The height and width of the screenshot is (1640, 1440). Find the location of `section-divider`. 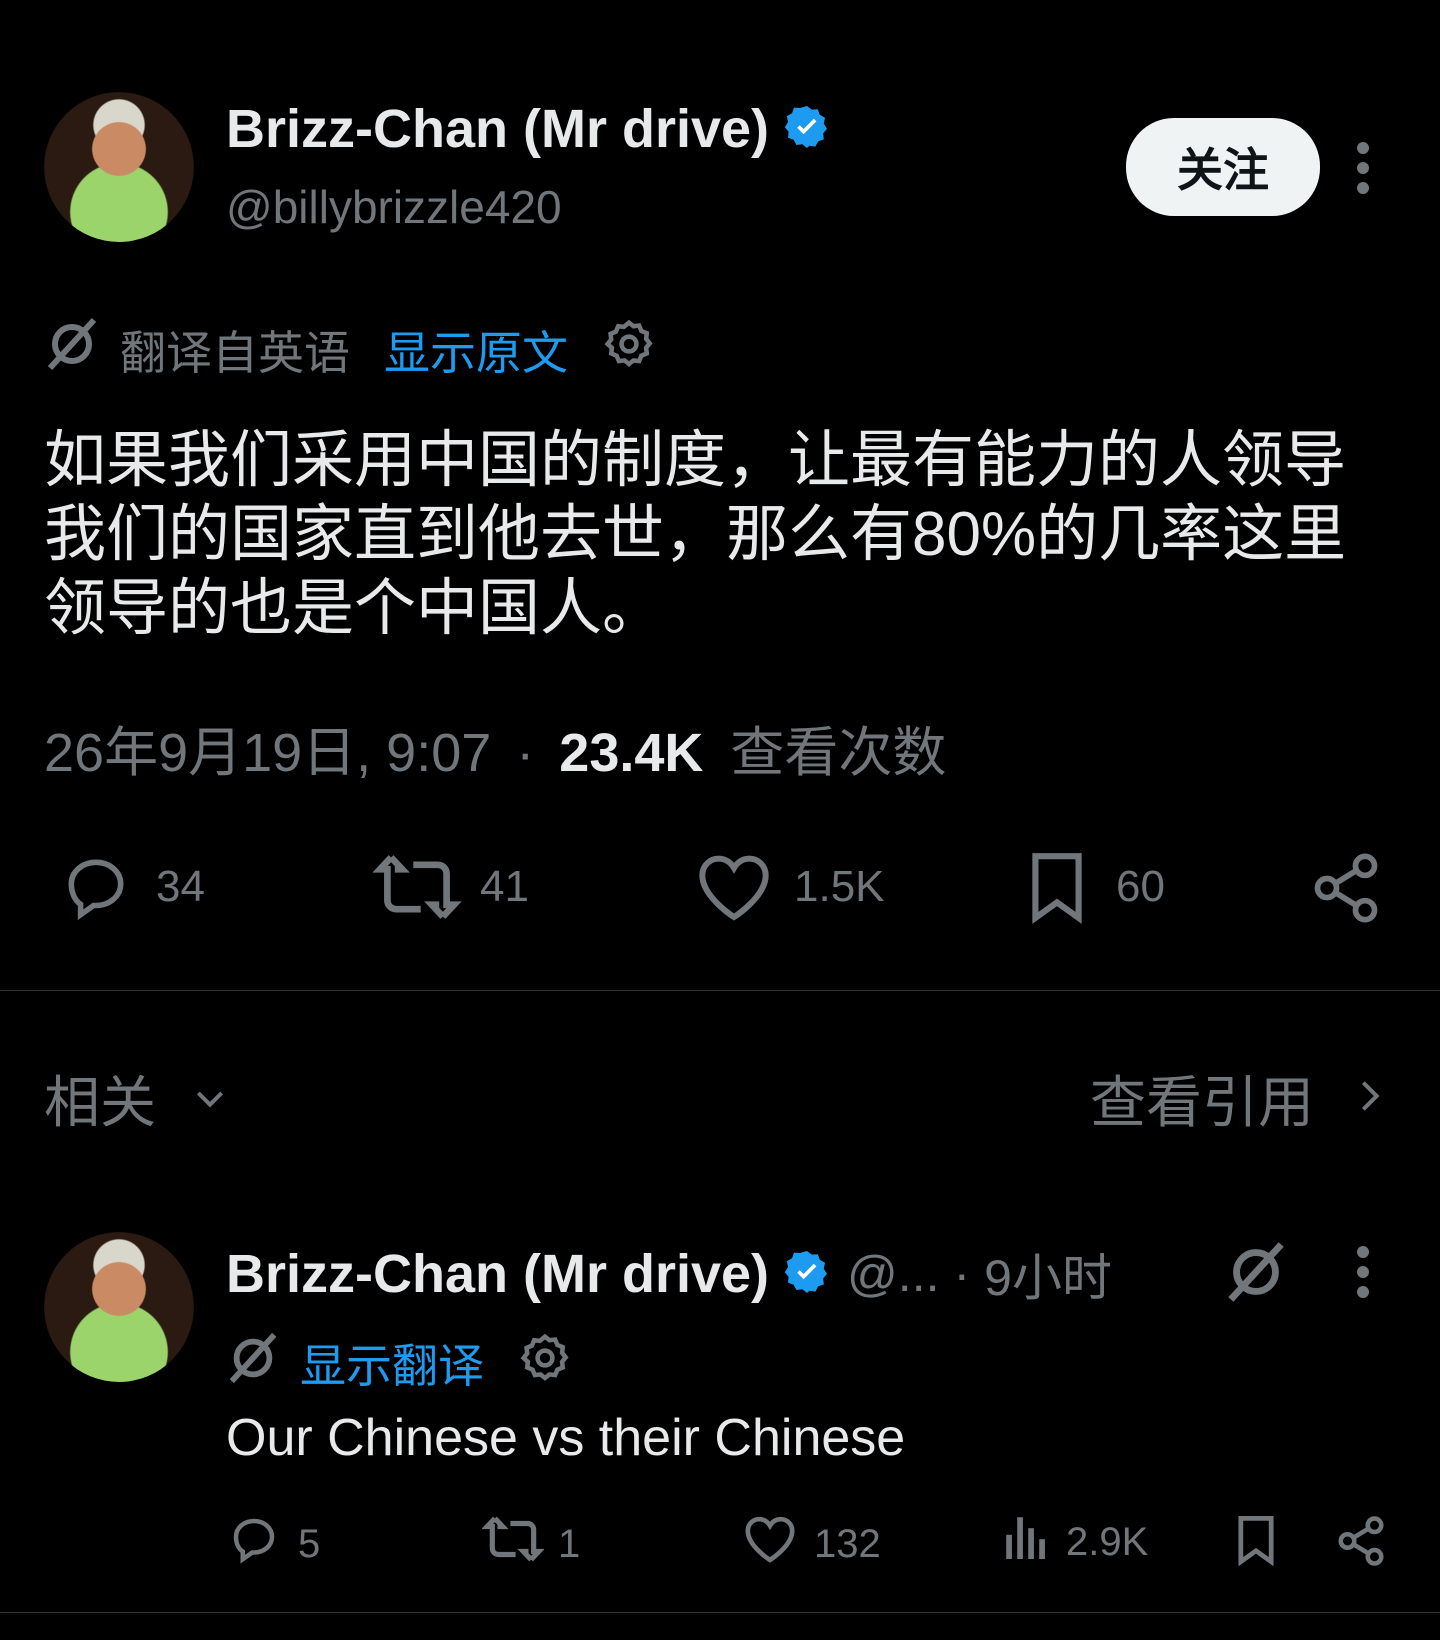

section-divider is located at coordinates (720, 990).